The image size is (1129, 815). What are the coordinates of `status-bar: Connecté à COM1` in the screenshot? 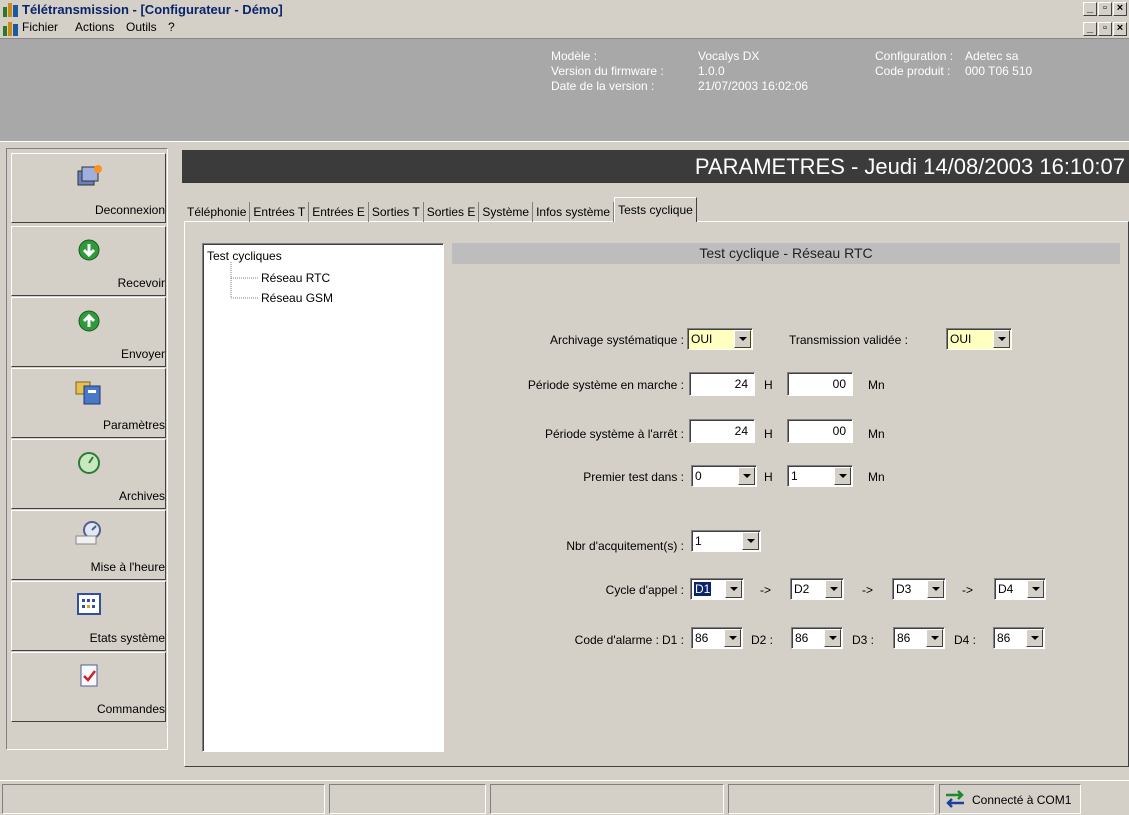 It's located at (564, 797).